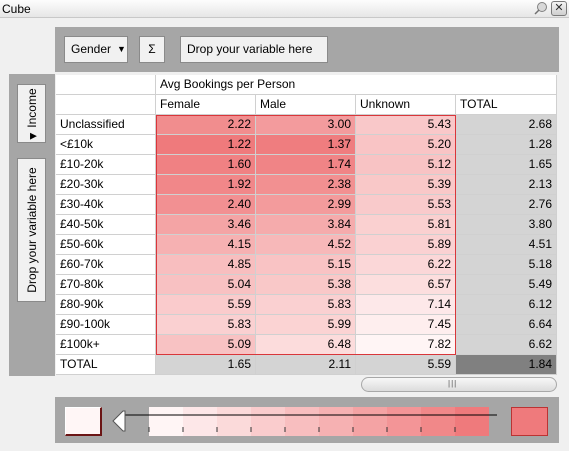 The height and width of the screenshot is (451, 569). Describe the element at coordinates (306, 185) in the screenshot. I see `data-cell: 2.38` at that location.